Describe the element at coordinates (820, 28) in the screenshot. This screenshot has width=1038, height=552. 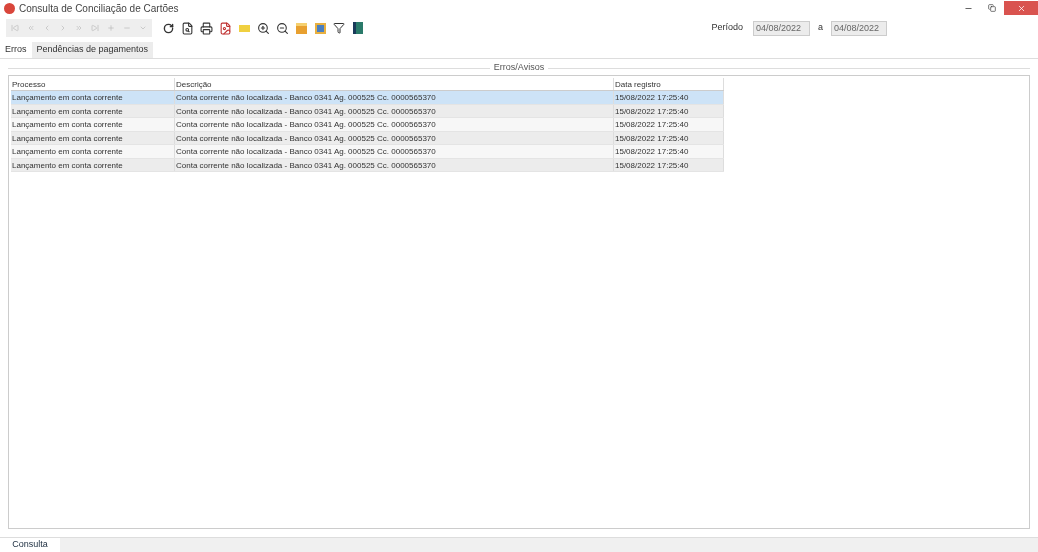
I see `separator-label: a` at that location.